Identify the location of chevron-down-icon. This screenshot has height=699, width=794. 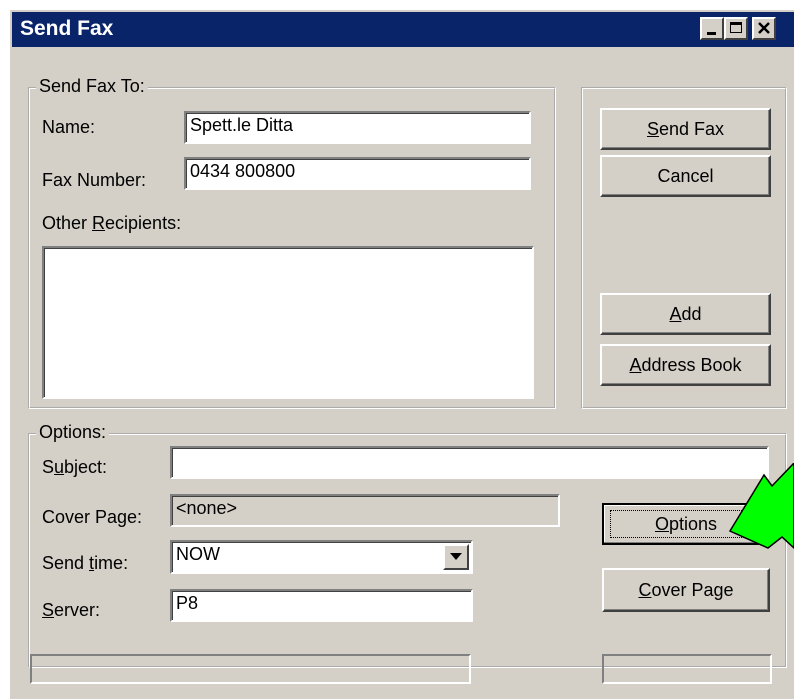
(456, 556).